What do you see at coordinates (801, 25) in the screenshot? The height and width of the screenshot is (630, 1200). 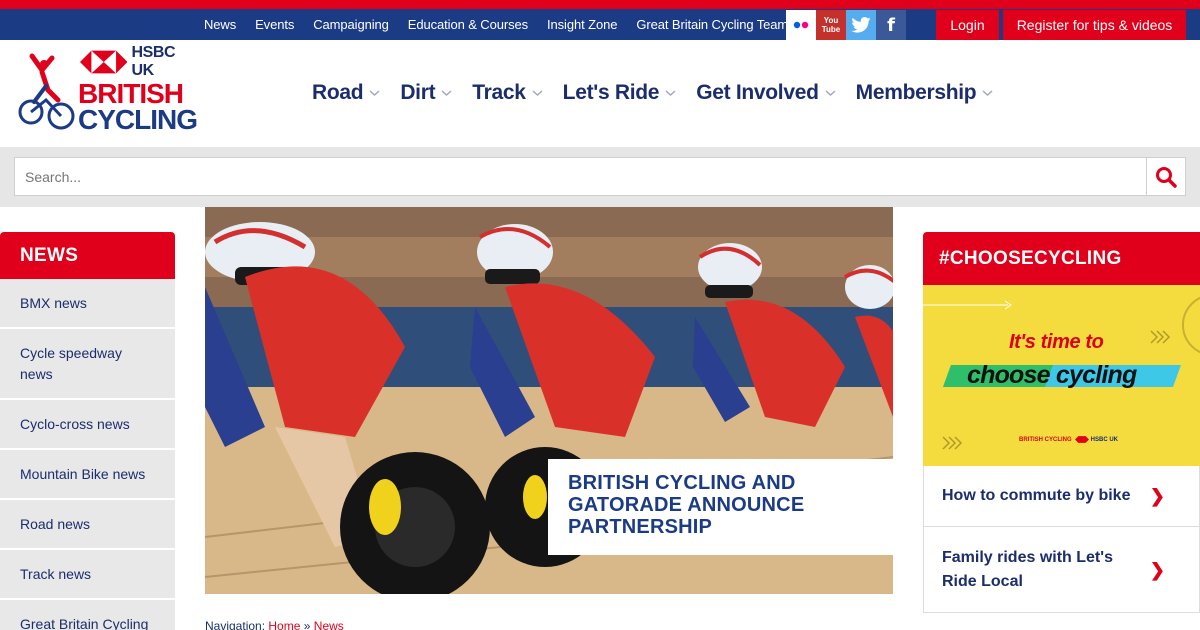 I see `flickr-icon` at bounding box center [801, 25].